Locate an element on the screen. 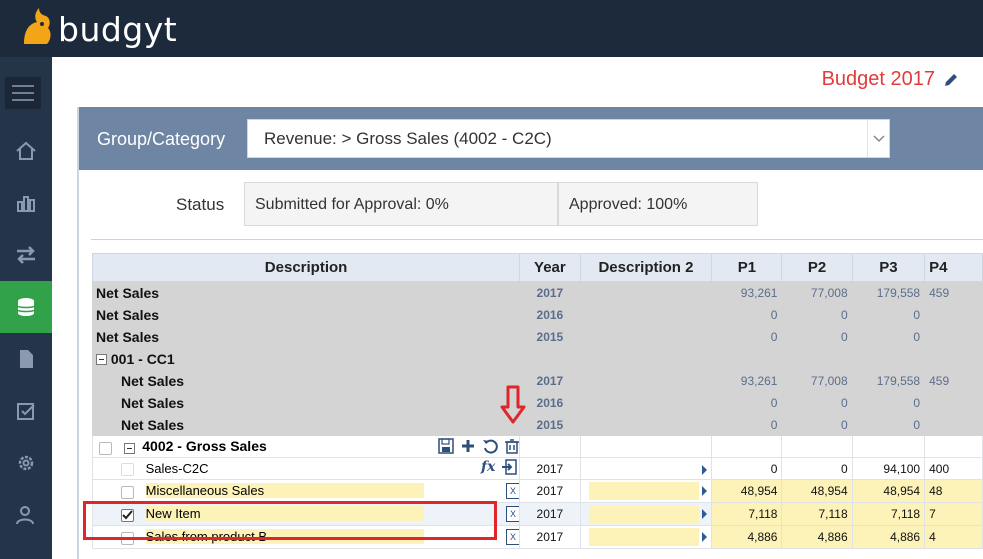 The height and width of the screenshot is (559, 983). table-row-group: 4002 - Gross Sales is located at coordinates (537, 446).